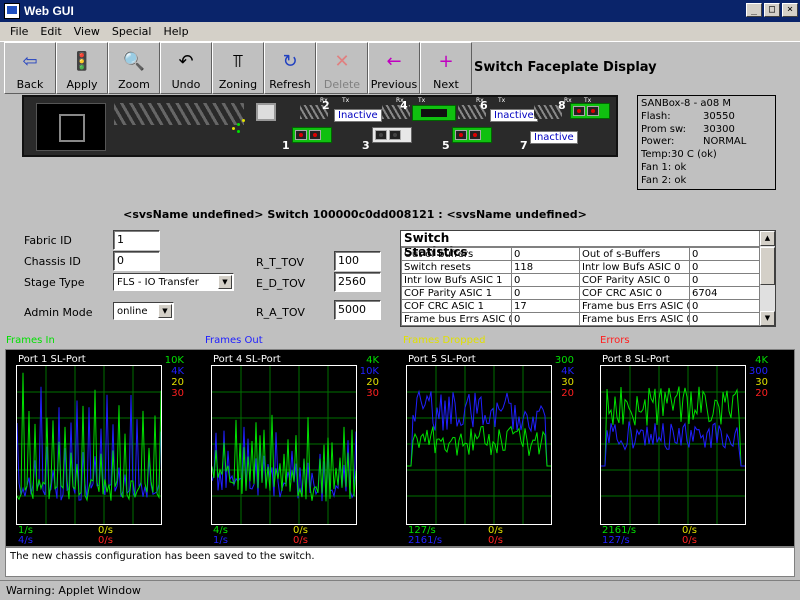  I want to click on stage-type-value: FLS - IO Transfer, so click(158, 282).